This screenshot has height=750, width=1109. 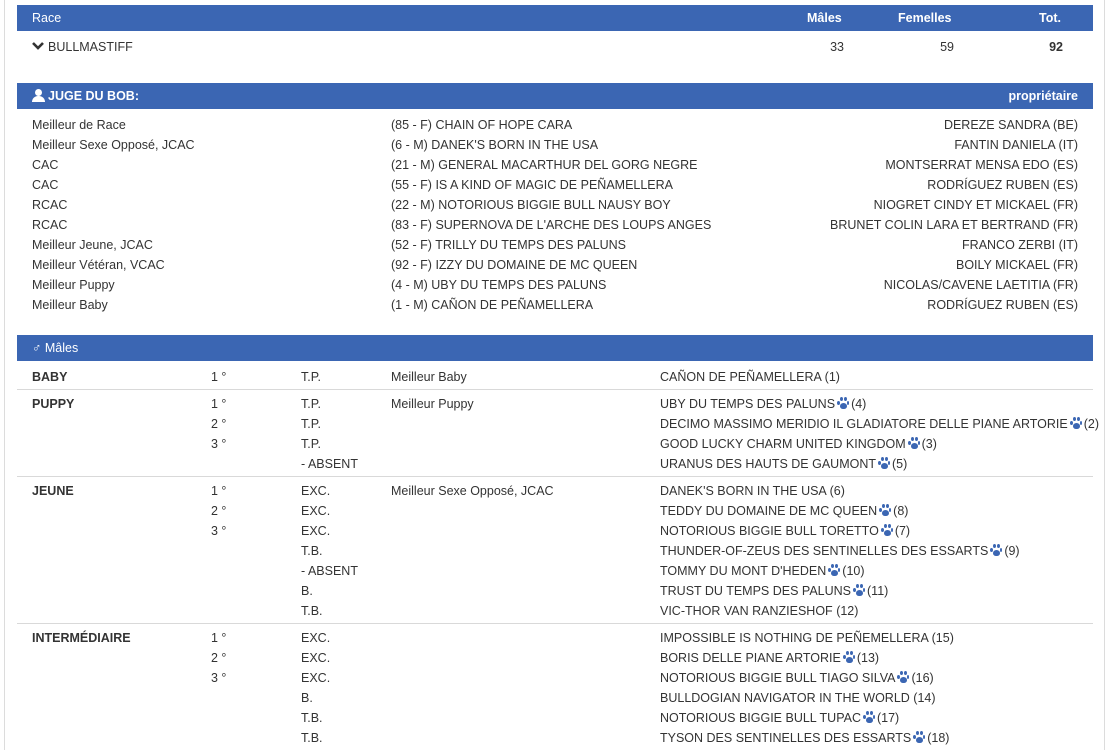 I want to click on entry-dog: UBY DU TEMPS DES PALUNS (4), so click(x=763, y=404).